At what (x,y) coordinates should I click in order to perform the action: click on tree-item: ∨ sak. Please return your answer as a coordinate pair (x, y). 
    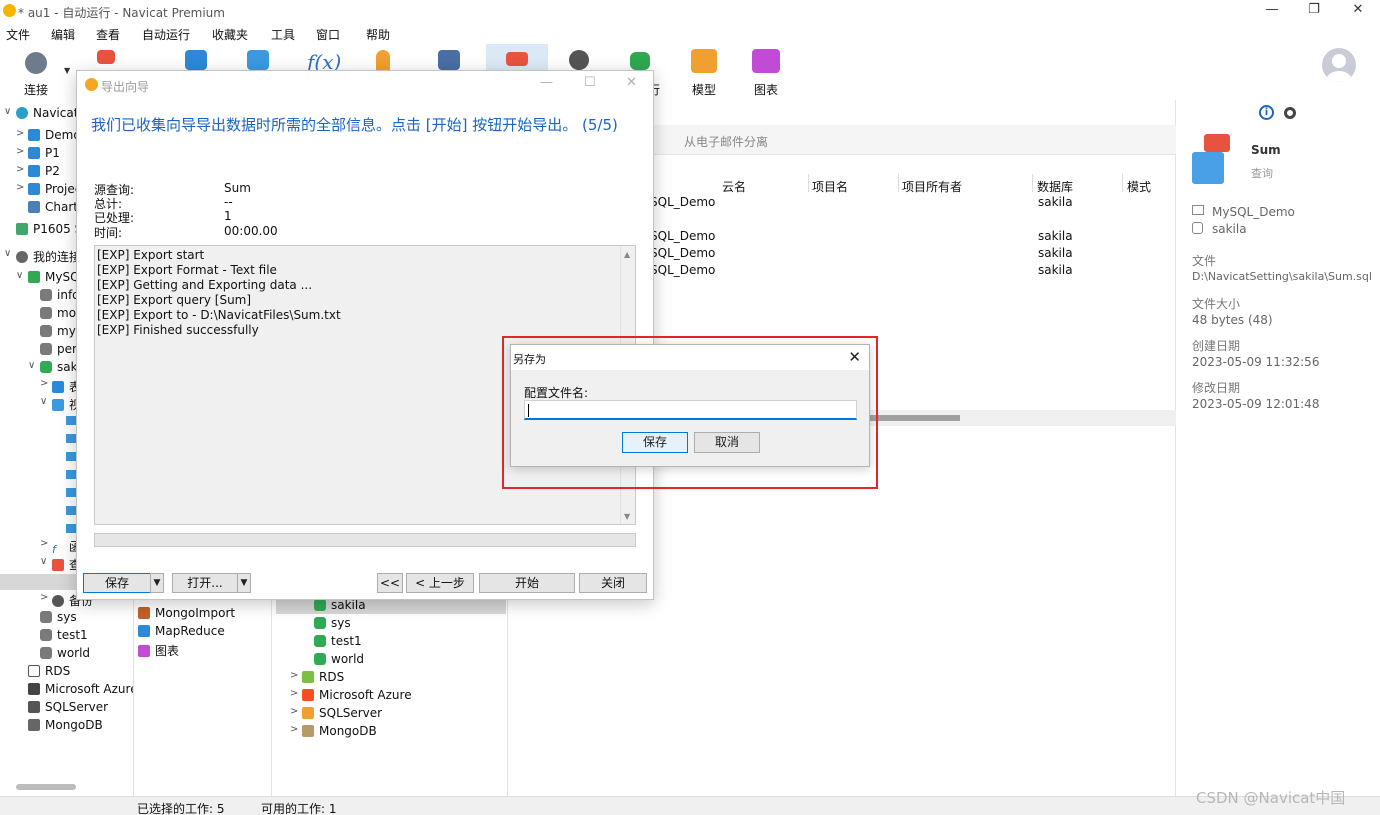
    Looking at the image, I should click on (53, 369).